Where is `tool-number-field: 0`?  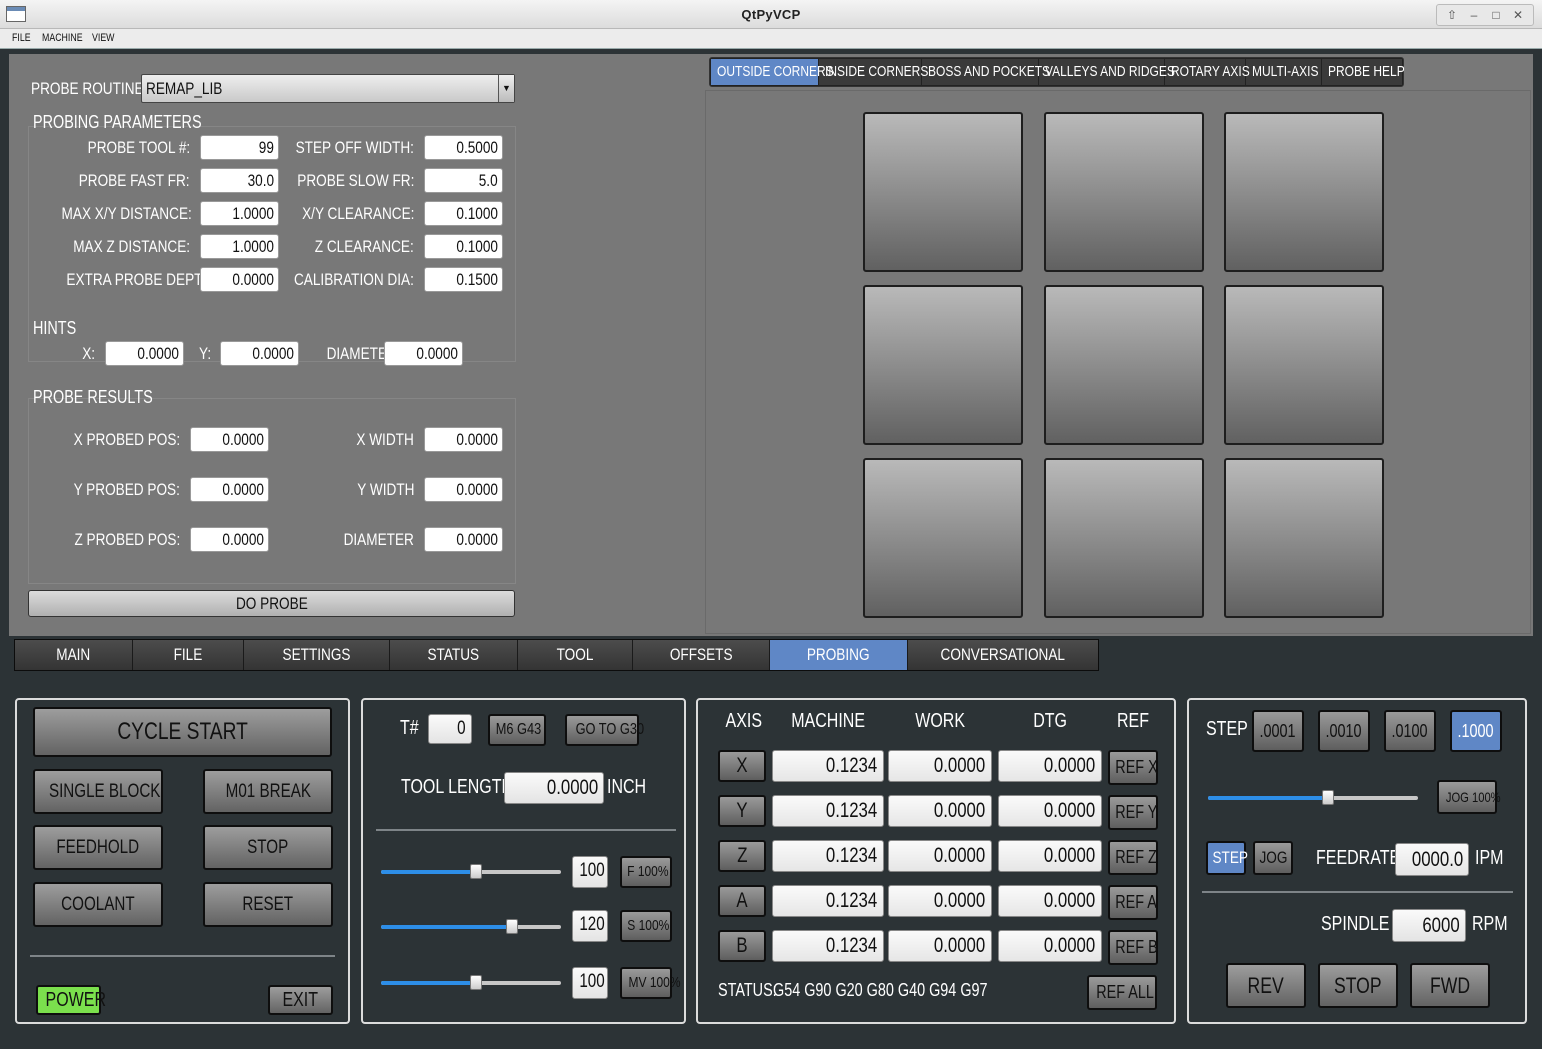
tool-number-field: 0 is located at coordinates (450, 729).